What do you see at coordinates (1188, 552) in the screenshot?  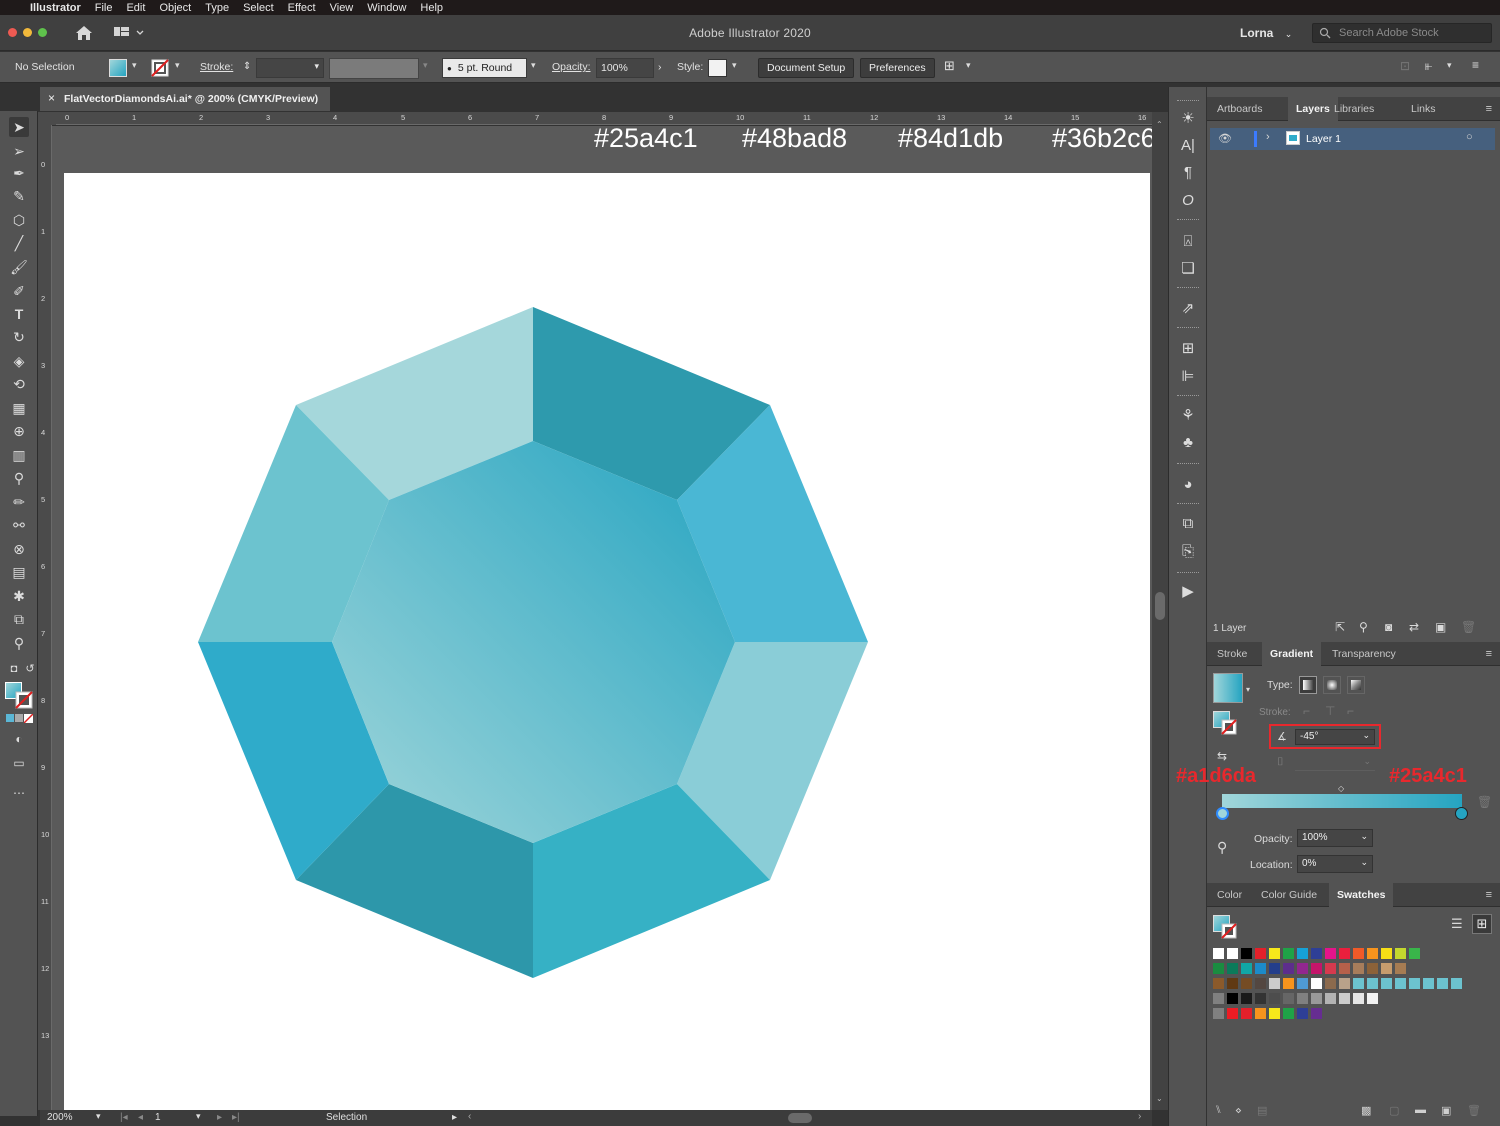 I see `image-trace-icon: ⎘` at bounding box center [1188, 552].